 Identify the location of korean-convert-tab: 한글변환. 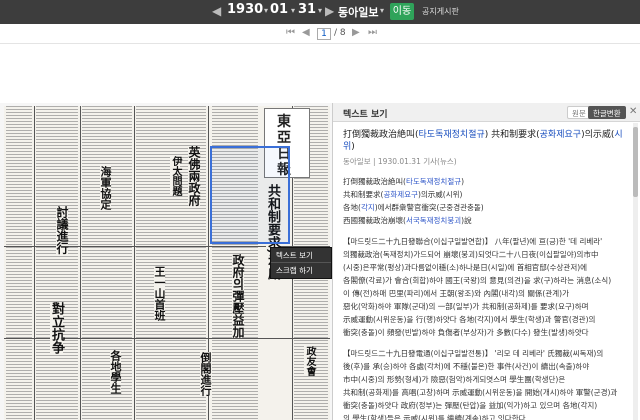
(607, 112).